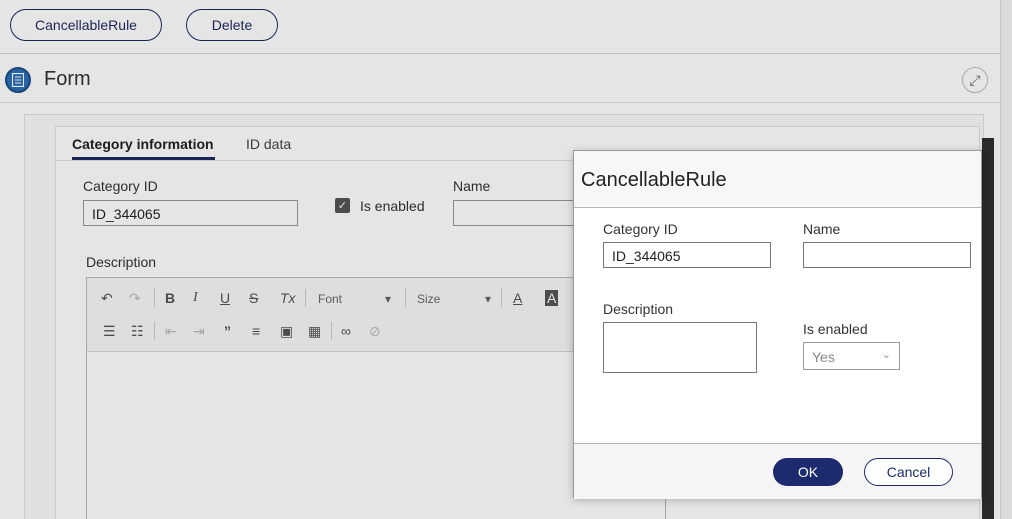  Describe the element at coordinates (640, 229) in the screenshot. I see `dialog-category-id-label: Category ID` at that location.